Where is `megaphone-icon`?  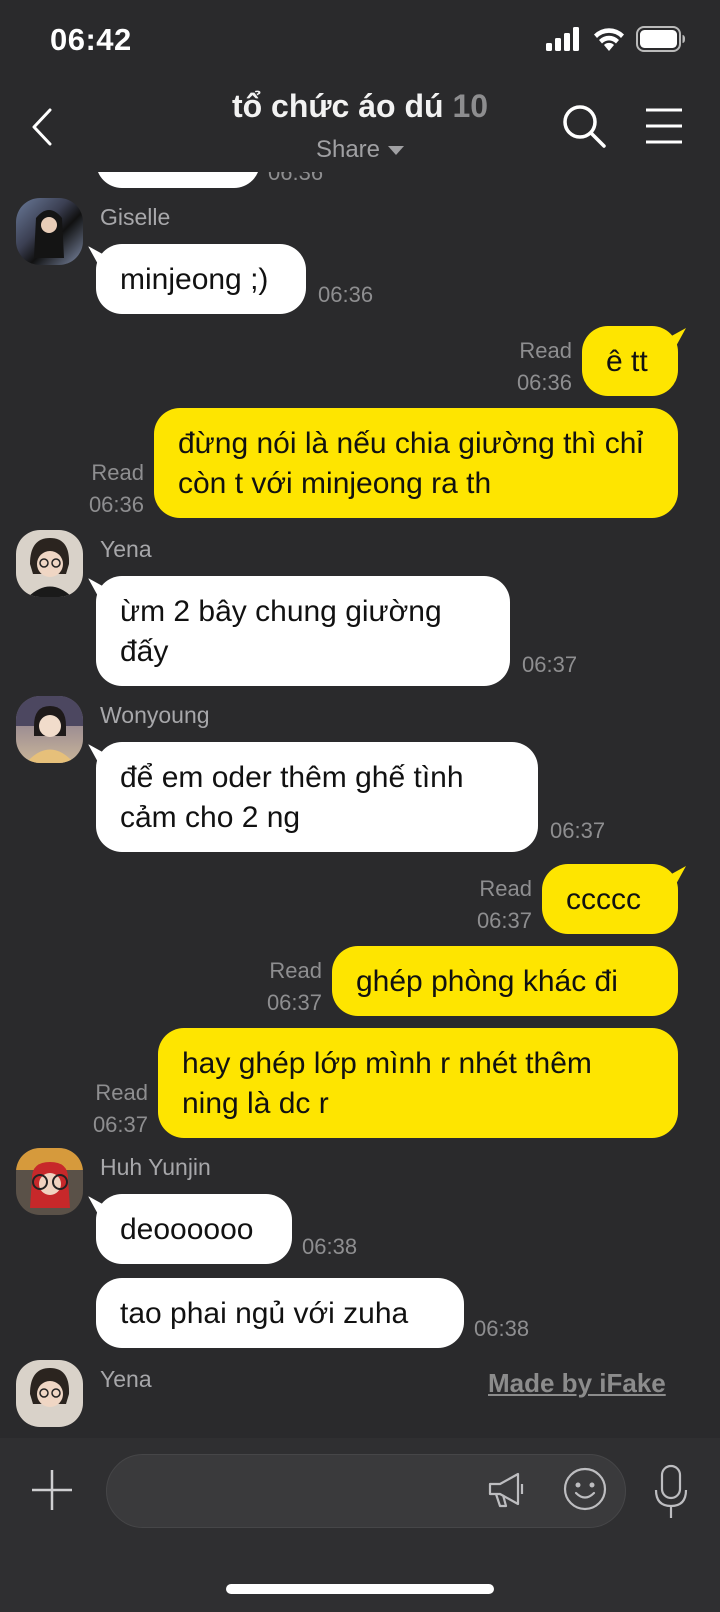 megaphone-icon is located at coordinates (506, 1490).